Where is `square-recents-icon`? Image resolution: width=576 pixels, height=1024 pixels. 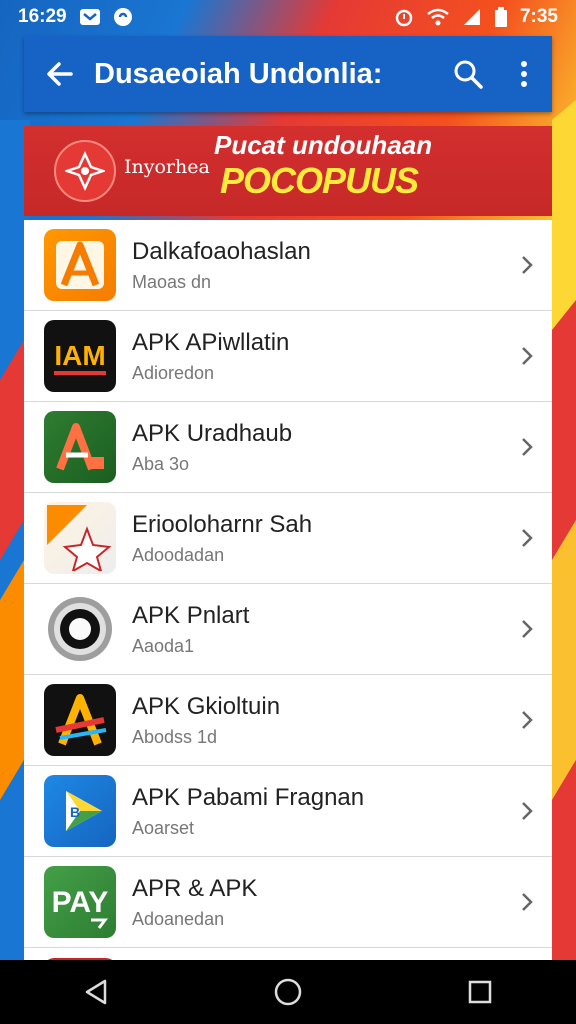
square-recents-icon is located at coordinates (480, 992).